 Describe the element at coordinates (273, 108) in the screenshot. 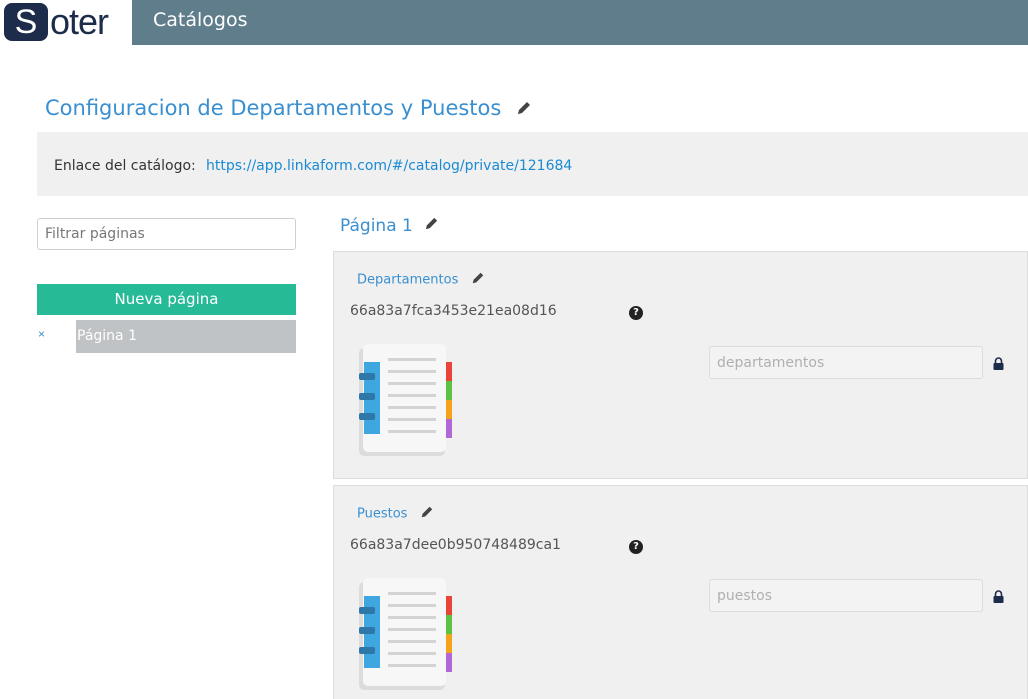

I see `page-title-text: Configuracion de Departamentos y Puestos` at that location.